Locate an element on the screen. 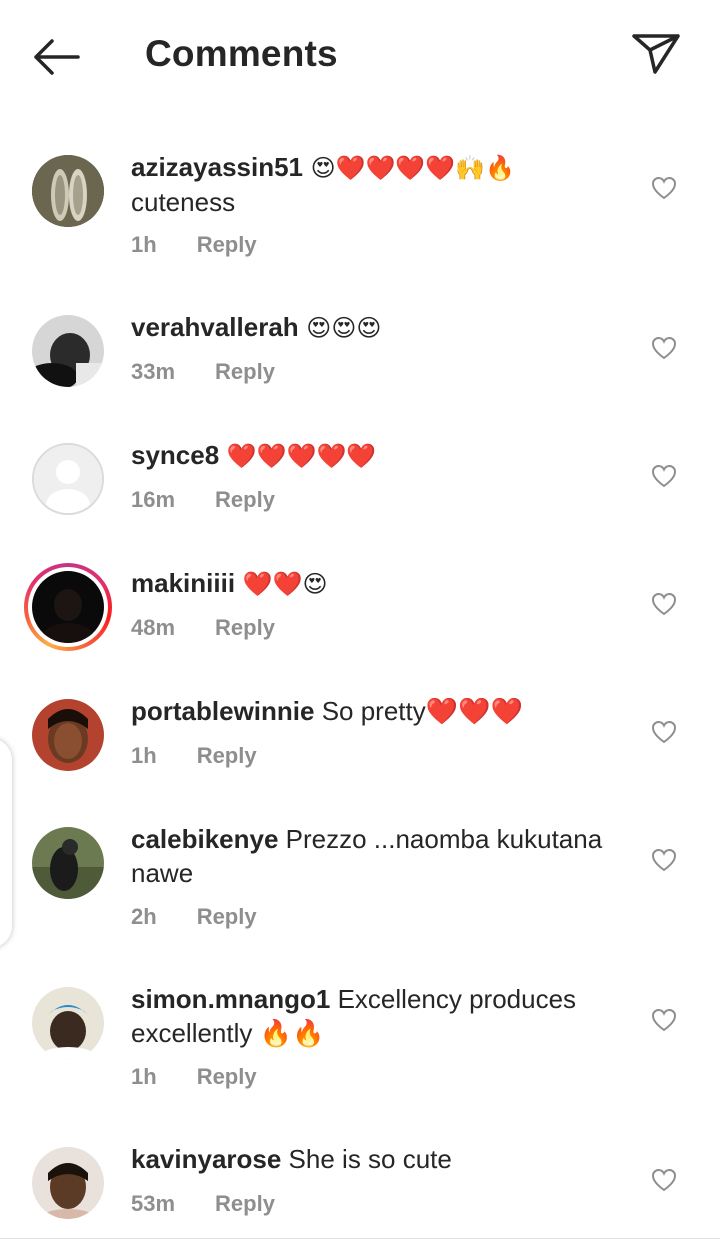  back-button is located at coordinates (56, 57).